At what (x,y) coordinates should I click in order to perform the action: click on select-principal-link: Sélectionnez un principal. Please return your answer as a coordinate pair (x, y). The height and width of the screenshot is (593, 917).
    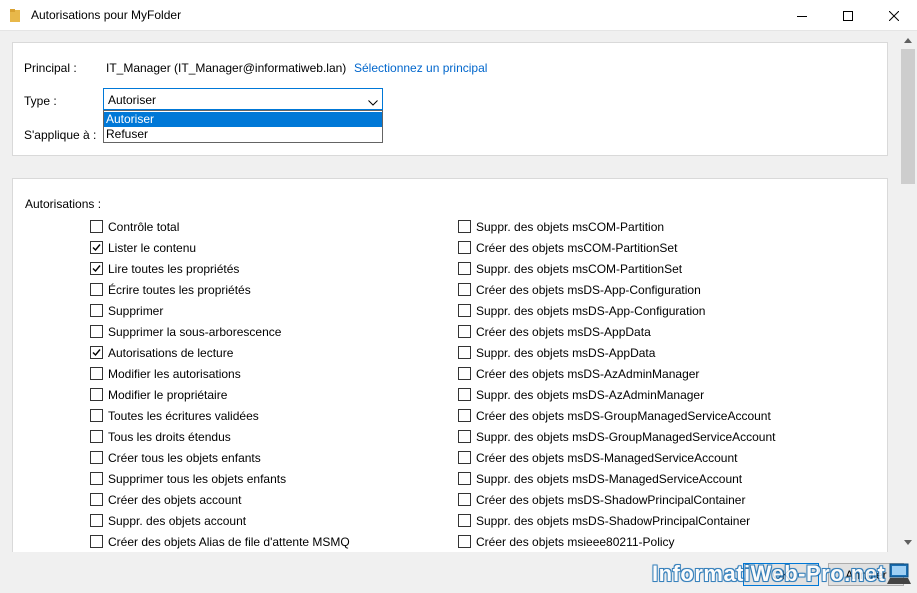
    Looking at the image, I should click on (420, 68).